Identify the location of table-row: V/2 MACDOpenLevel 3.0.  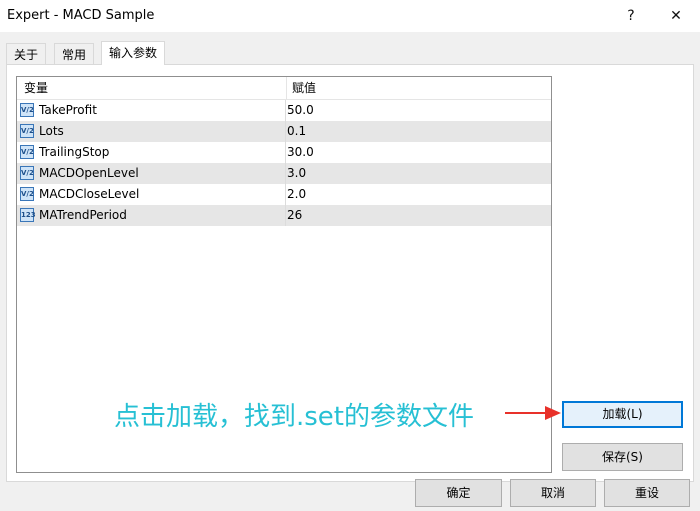
(284, 173).